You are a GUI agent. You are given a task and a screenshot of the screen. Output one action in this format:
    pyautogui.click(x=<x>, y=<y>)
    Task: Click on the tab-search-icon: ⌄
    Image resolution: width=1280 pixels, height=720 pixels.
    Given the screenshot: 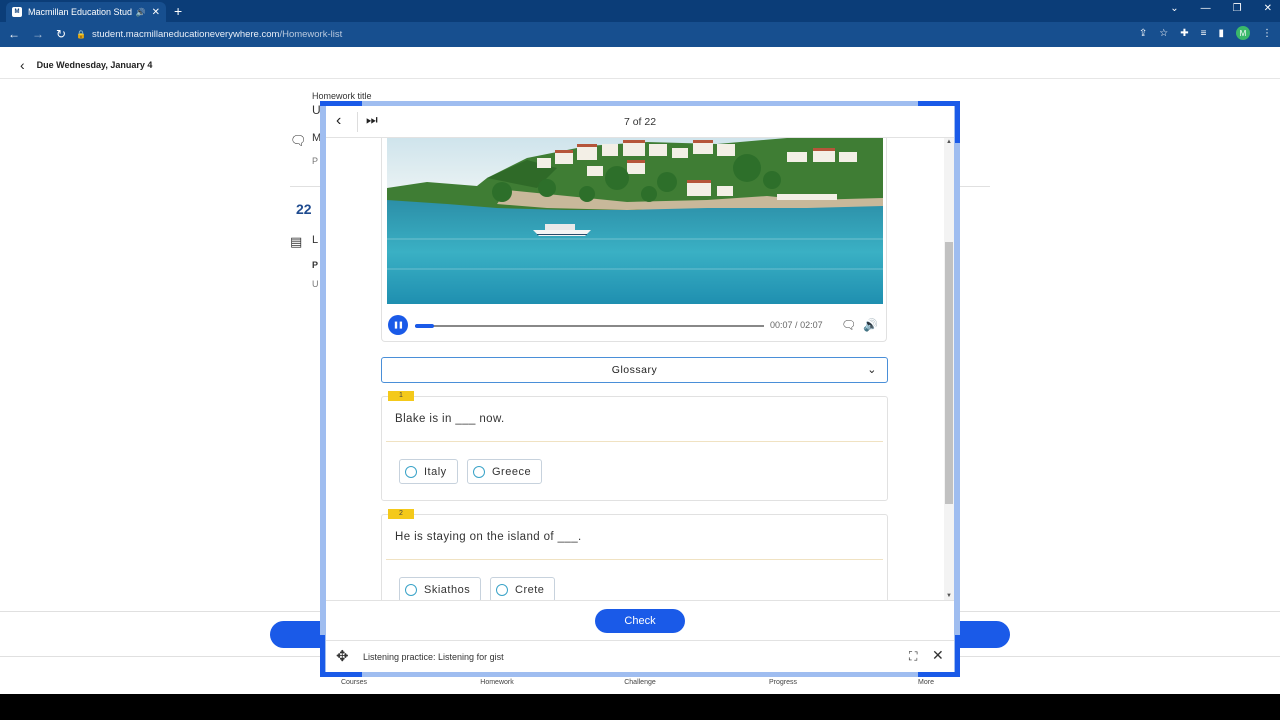 What is the action you would take?
    pyautogui.click(x=1174, y=8)
    